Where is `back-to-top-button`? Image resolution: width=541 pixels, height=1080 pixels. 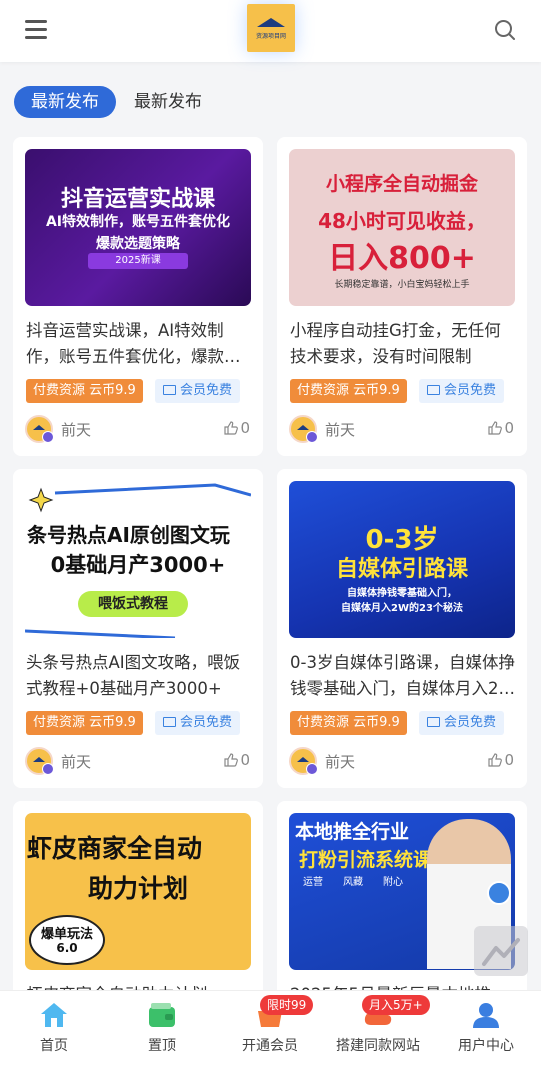
back-to-top-button is located at coordinates (501, 951).